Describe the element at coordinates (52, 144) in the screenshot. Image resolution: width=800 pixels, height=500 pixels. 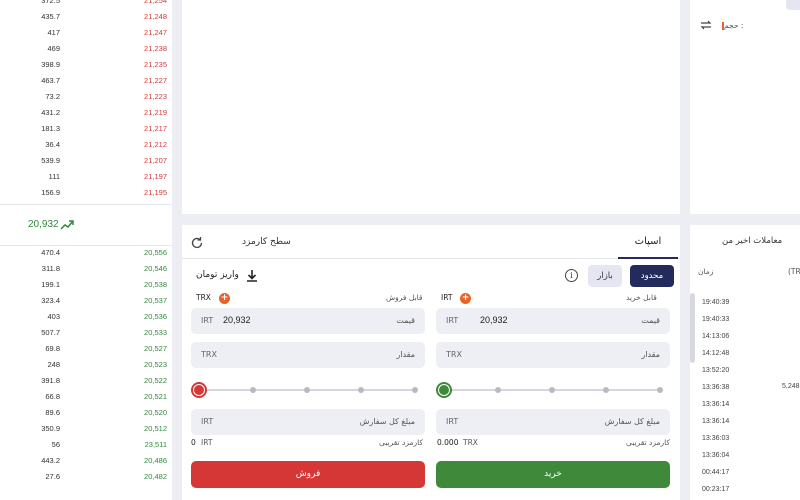
I see `order-amount: 36.4` at that location.